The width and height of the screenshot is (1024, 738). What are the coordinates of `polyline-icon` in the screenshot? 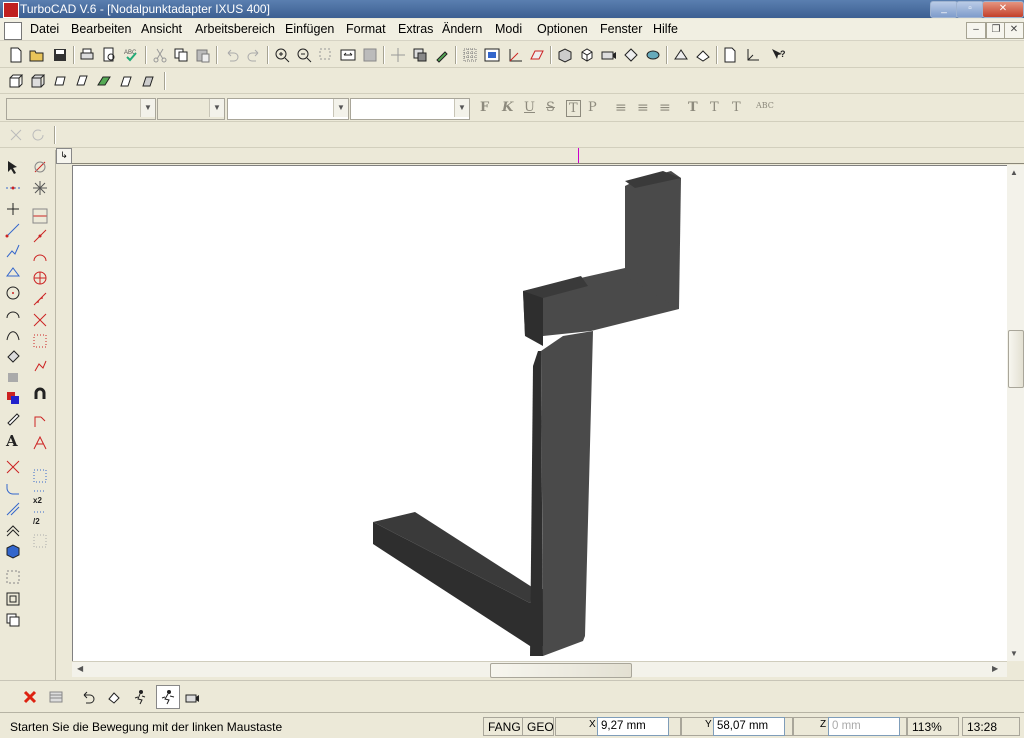 It's located at (13, 251).